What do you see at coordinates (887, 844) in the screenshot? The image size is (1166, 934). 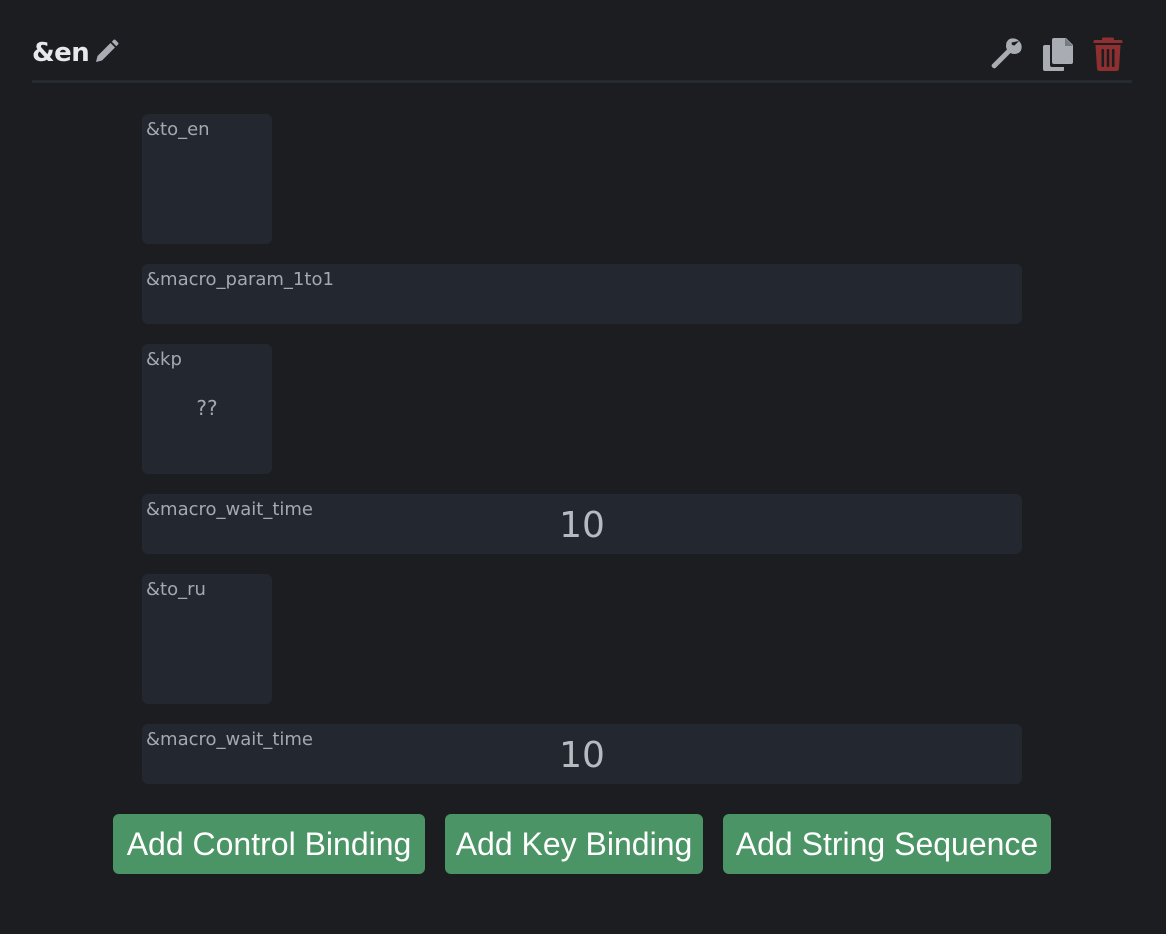 I see `add-string-sequence-button: Add String Sequence` at bounding box center [887, 844].